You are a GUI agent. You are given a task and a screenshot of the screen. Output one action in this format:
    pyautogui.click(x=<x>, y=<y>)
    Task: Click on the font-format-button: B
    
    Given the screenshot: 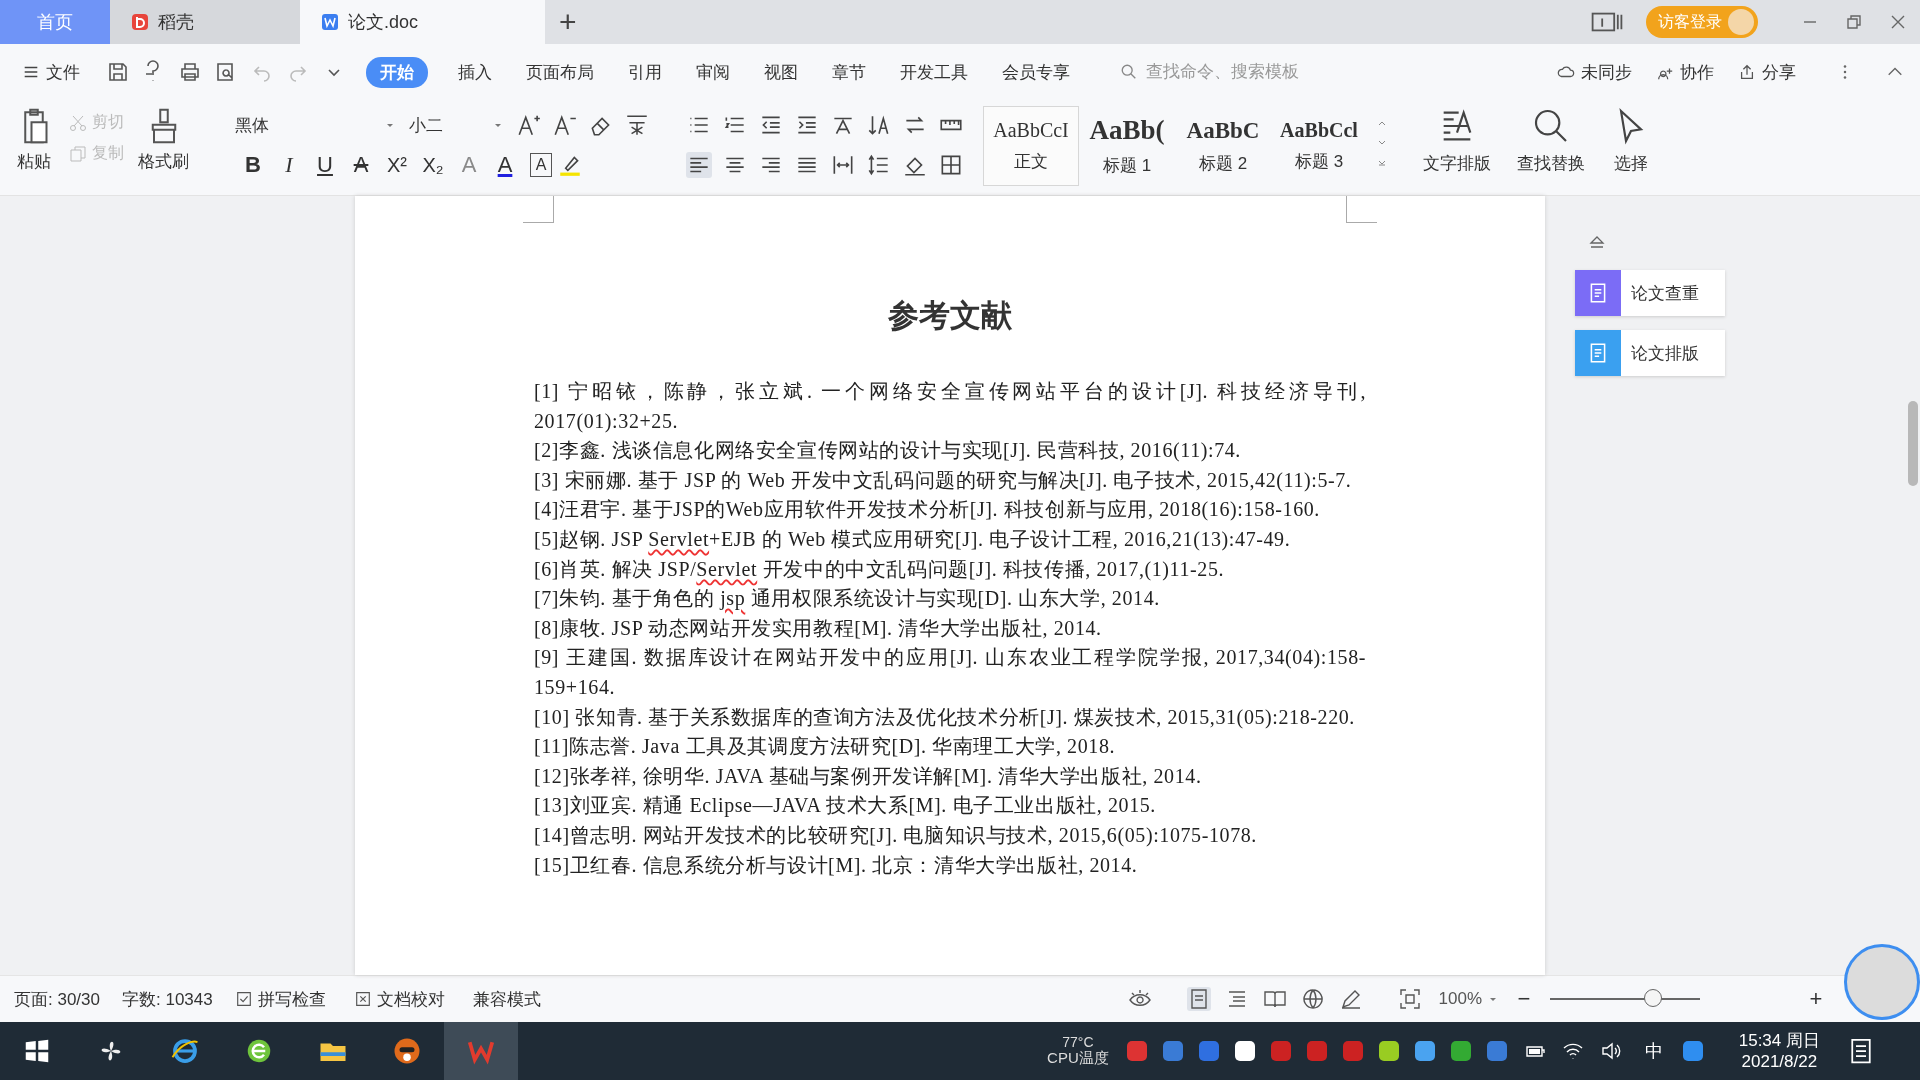 What is the action you would take?
    pyautogui.click(x=253, y=165)
    